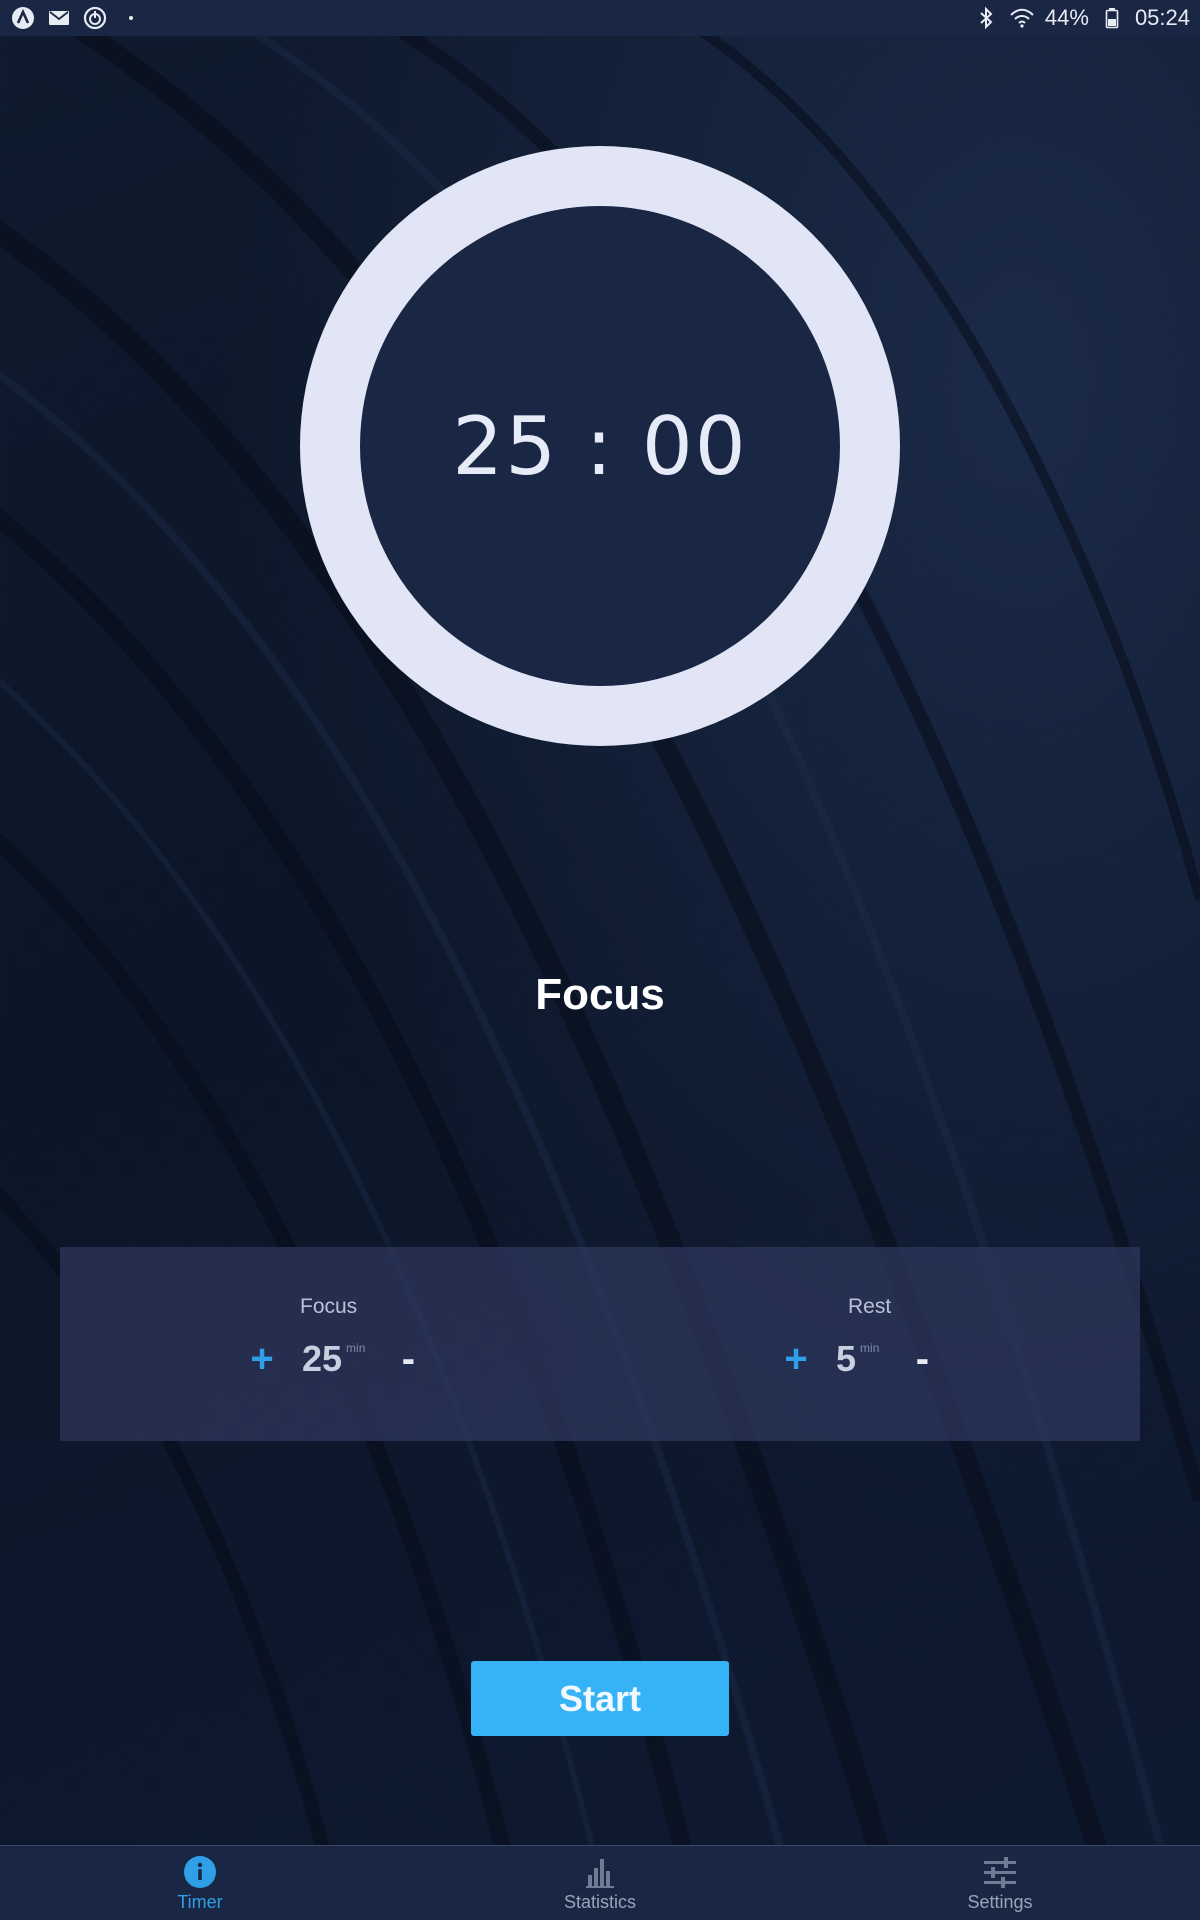 Image resolution: width=1200 pixels, height=1920 pixels. I want to click on rest-duration-unit: min, so click(870, 1348).